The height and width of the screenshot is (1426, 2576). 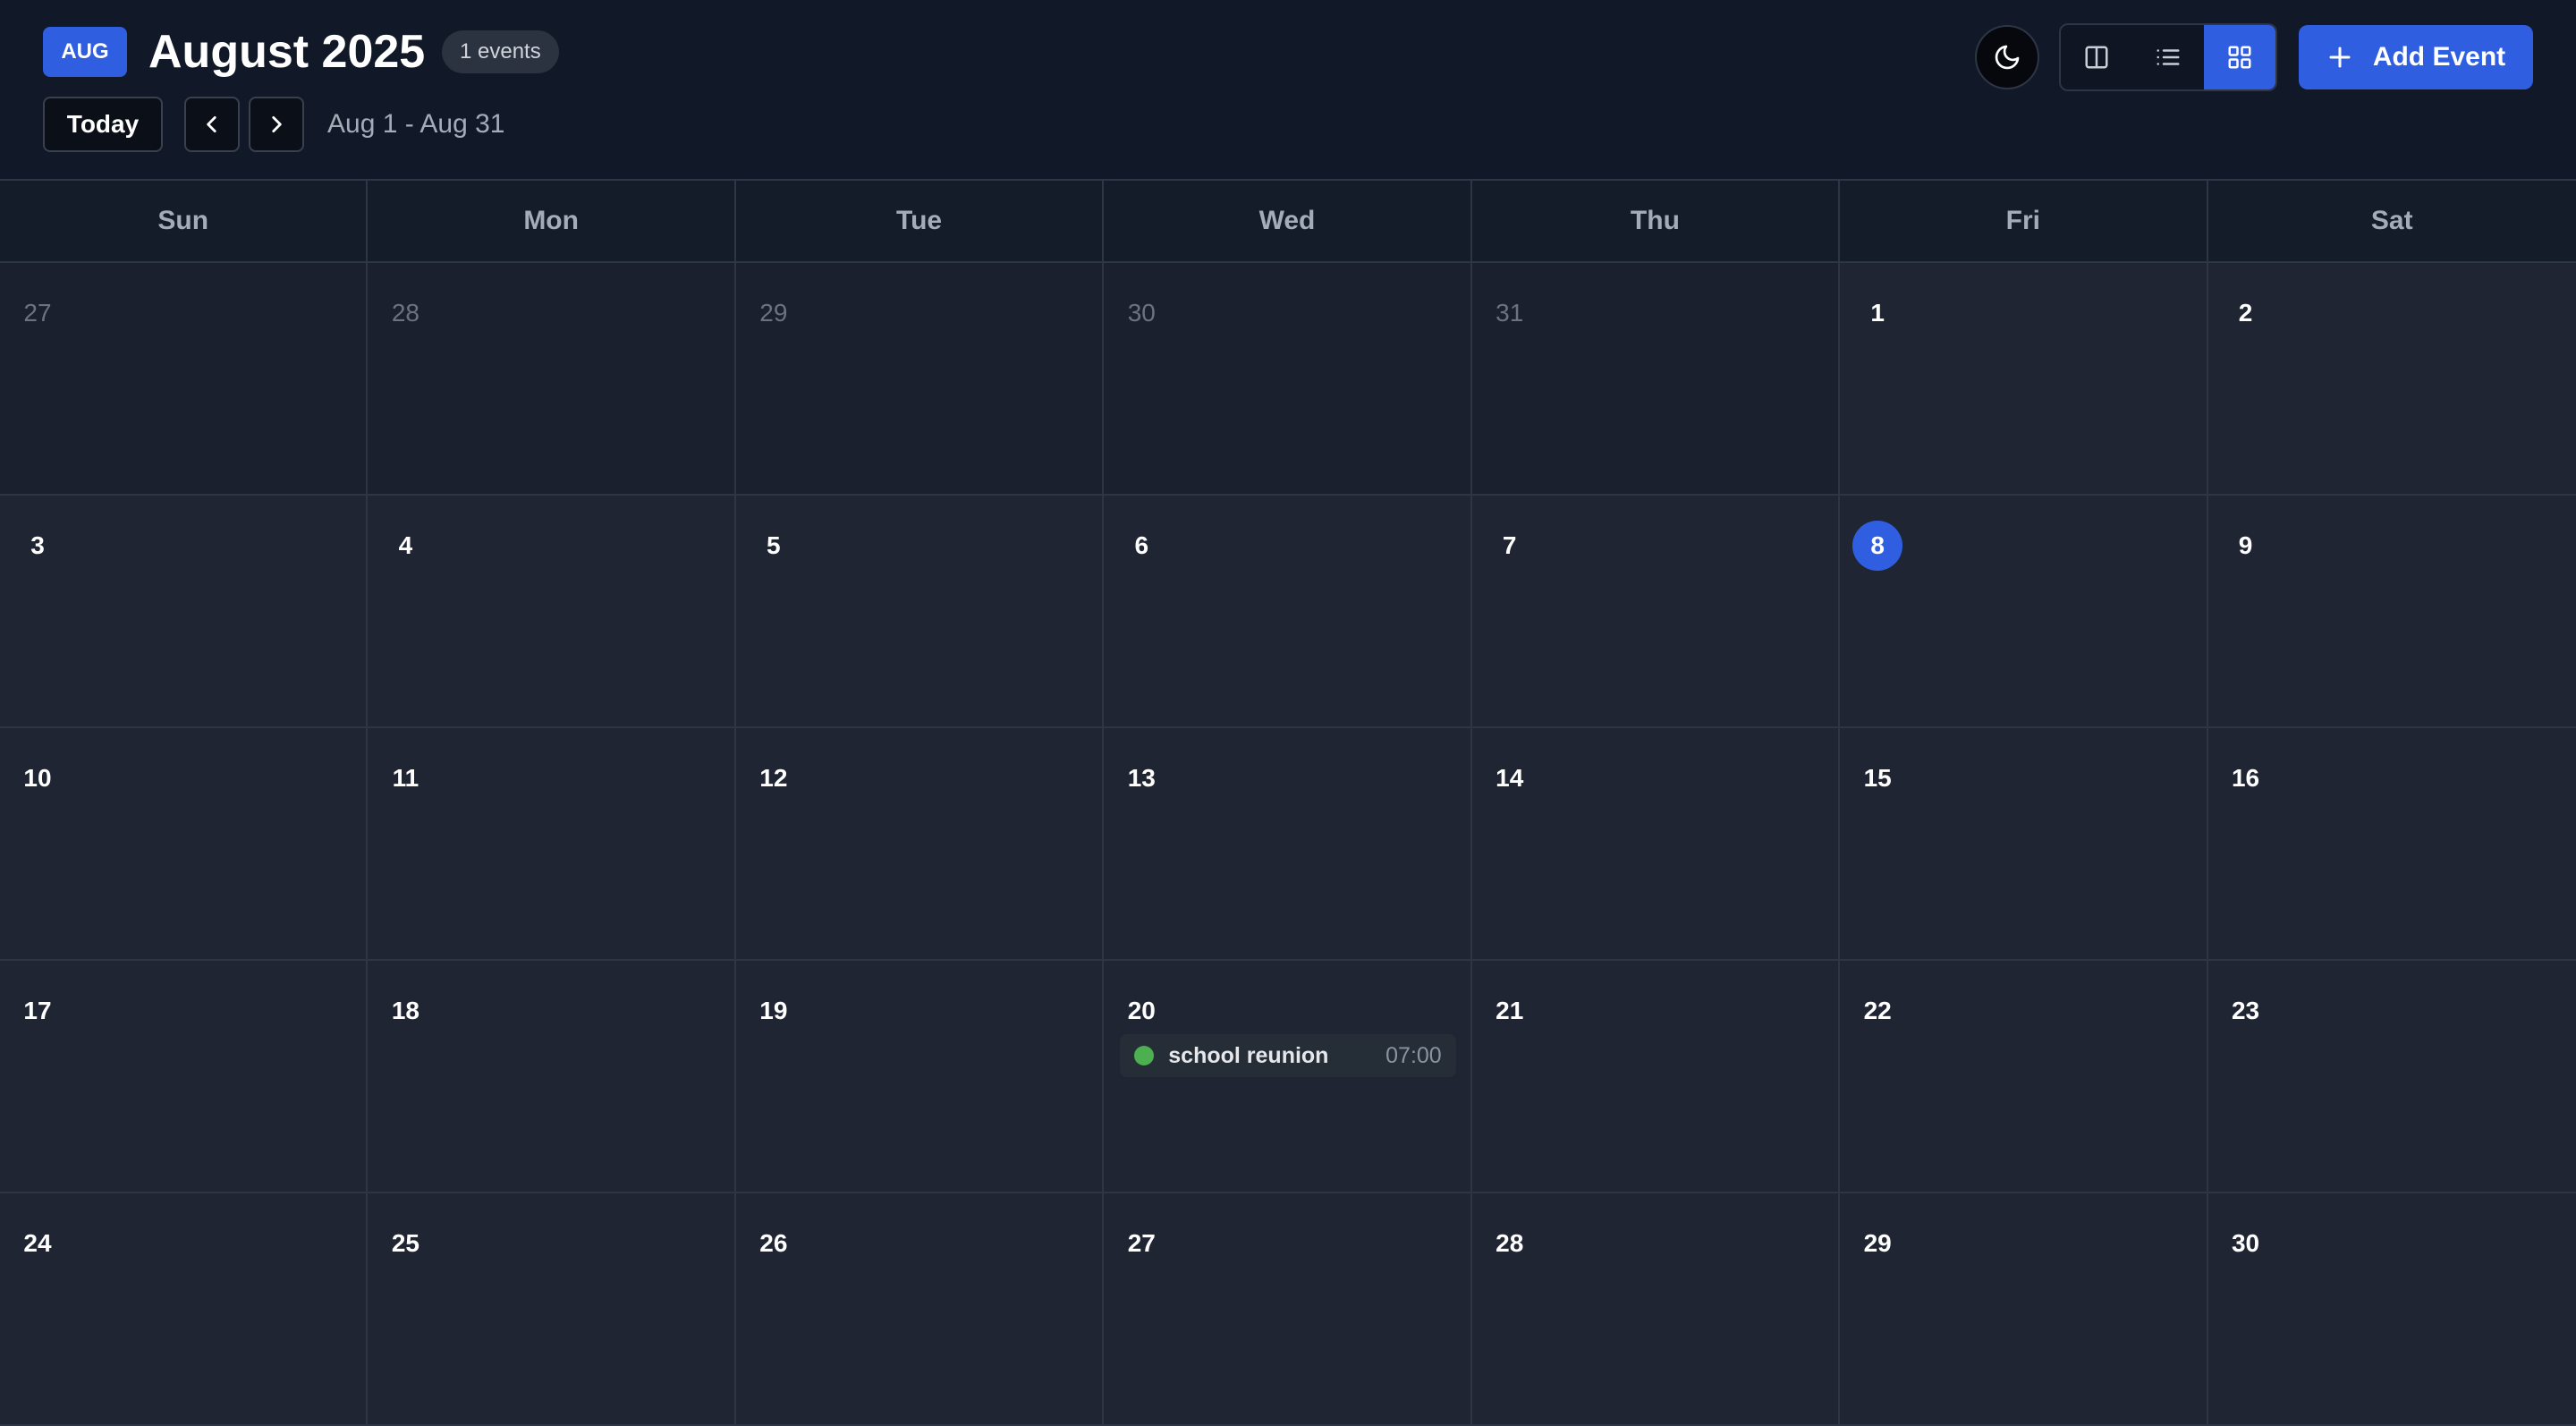 What do you see at coordinates (37, 778) in the screenshot?
I see `day-number: 10` at bounding box center [37, 778].